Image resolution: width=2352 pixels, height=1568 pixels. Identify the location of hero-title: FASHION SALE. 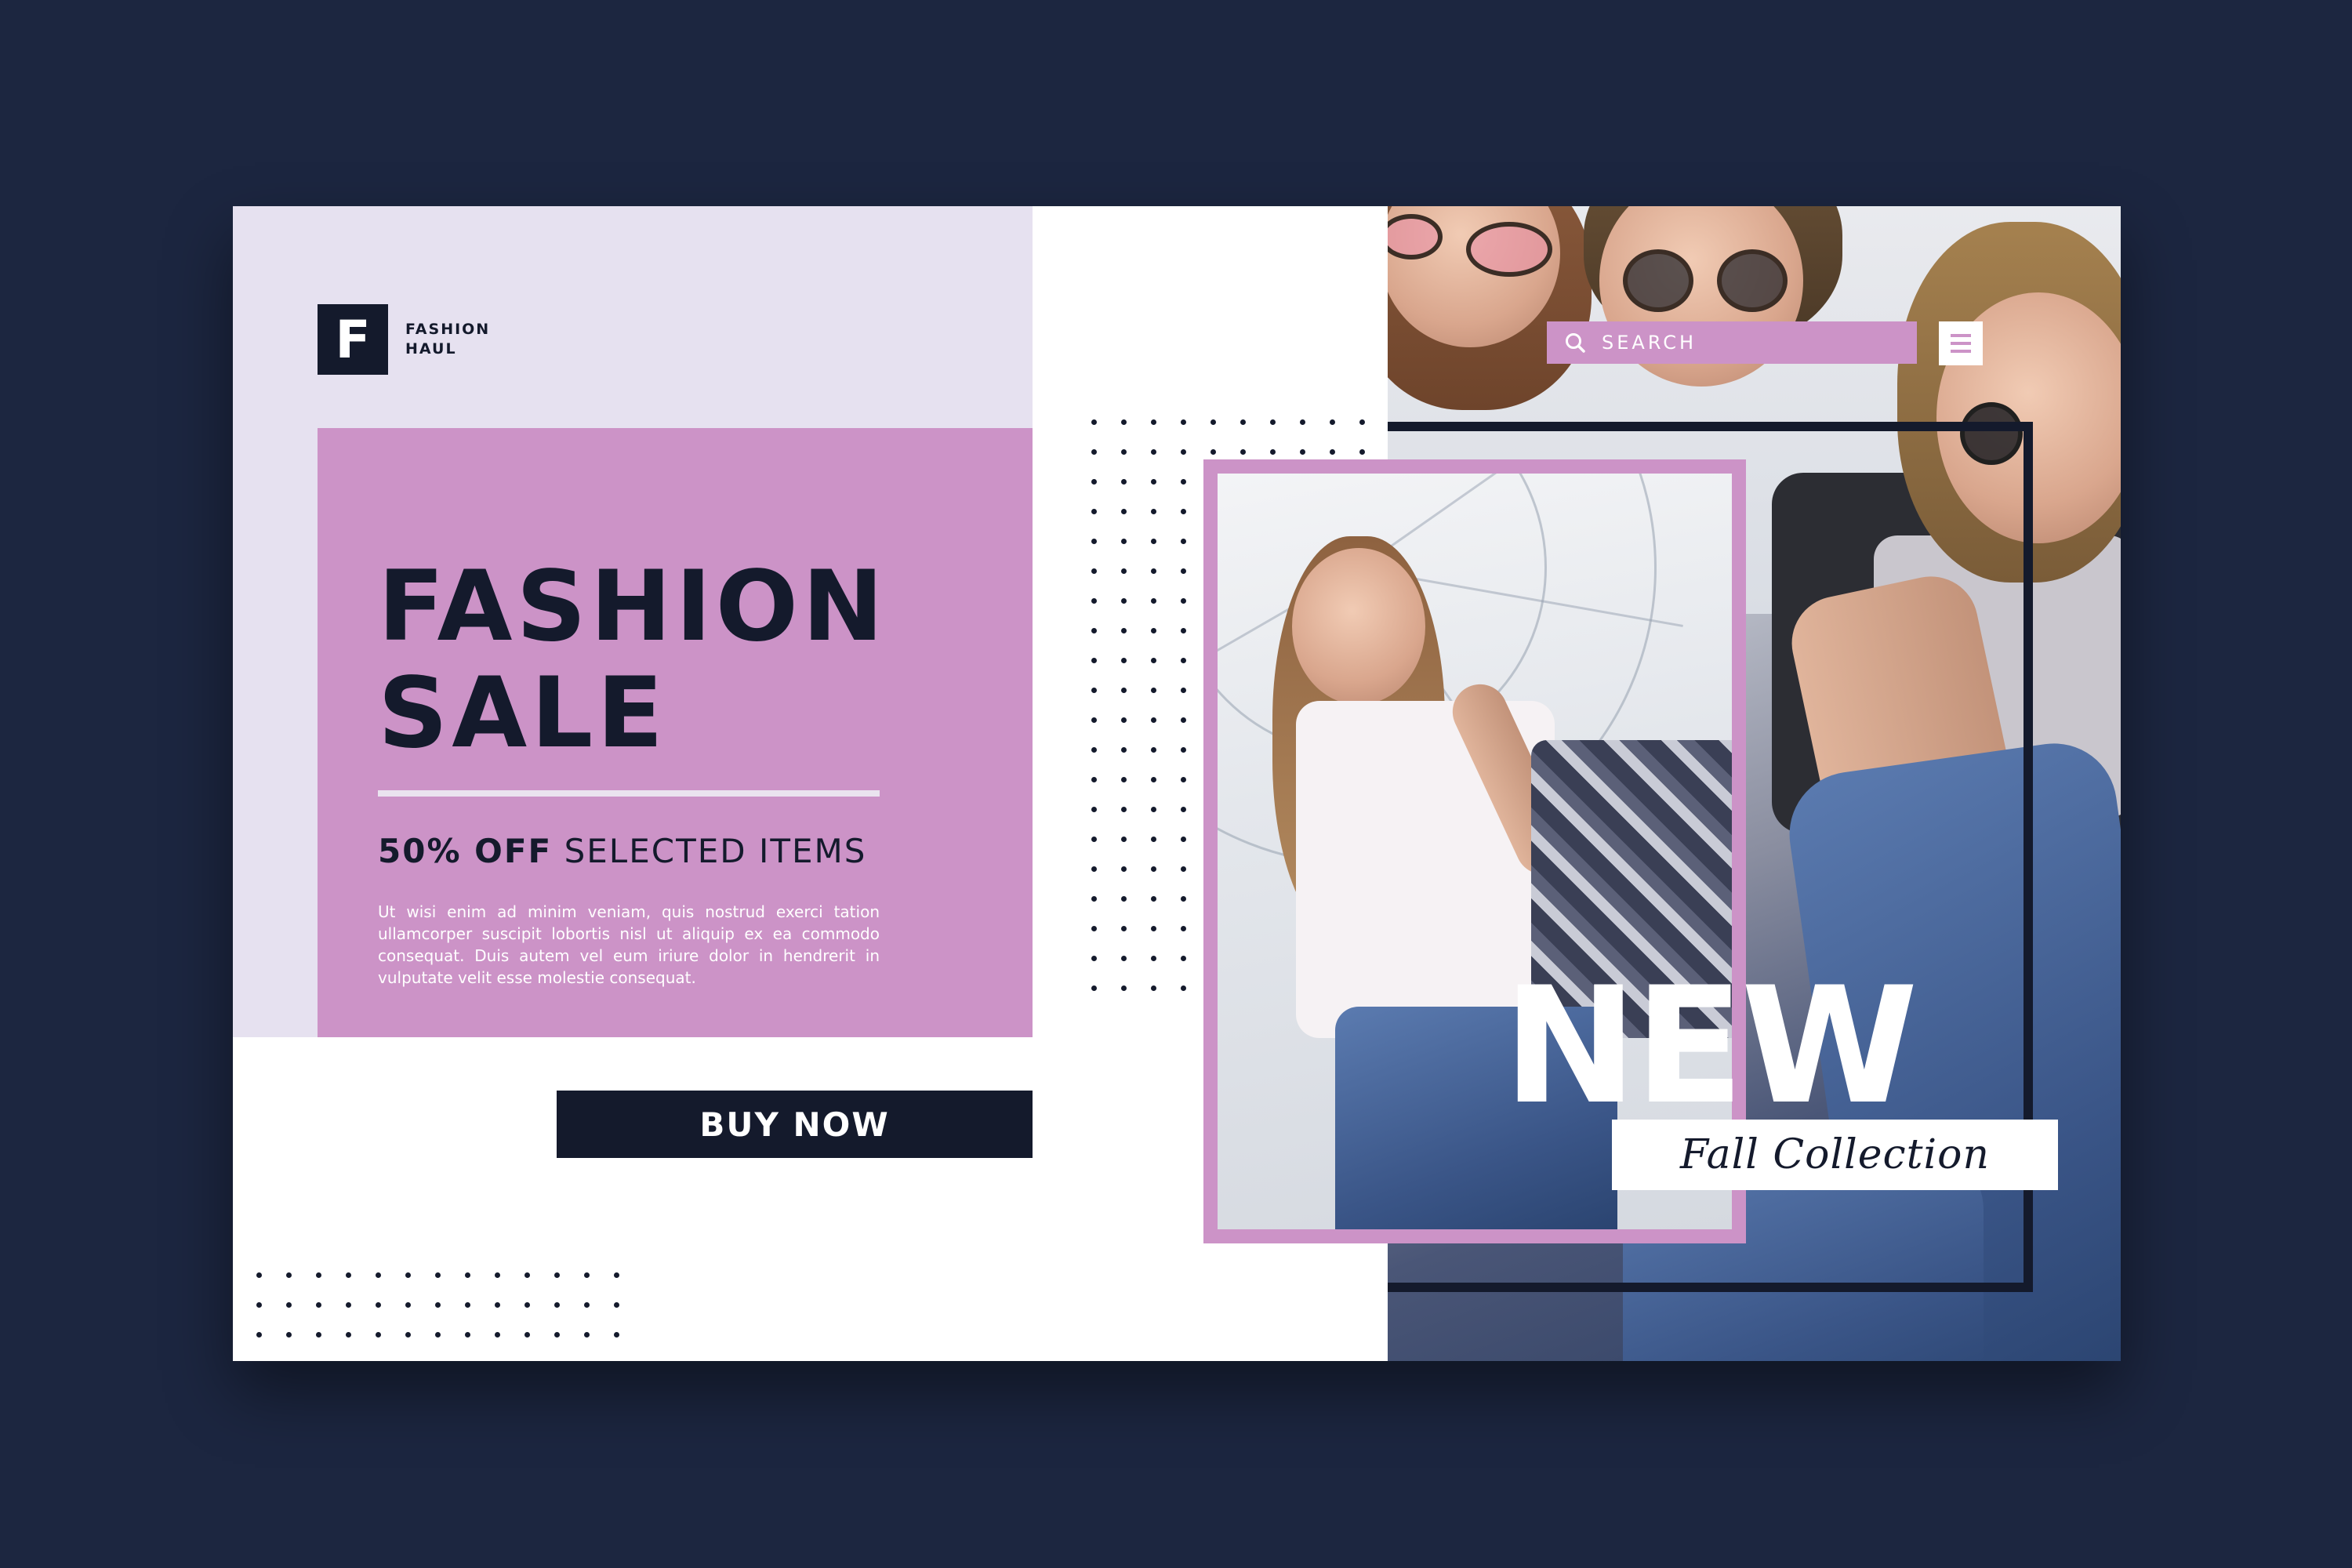
(632, 660).